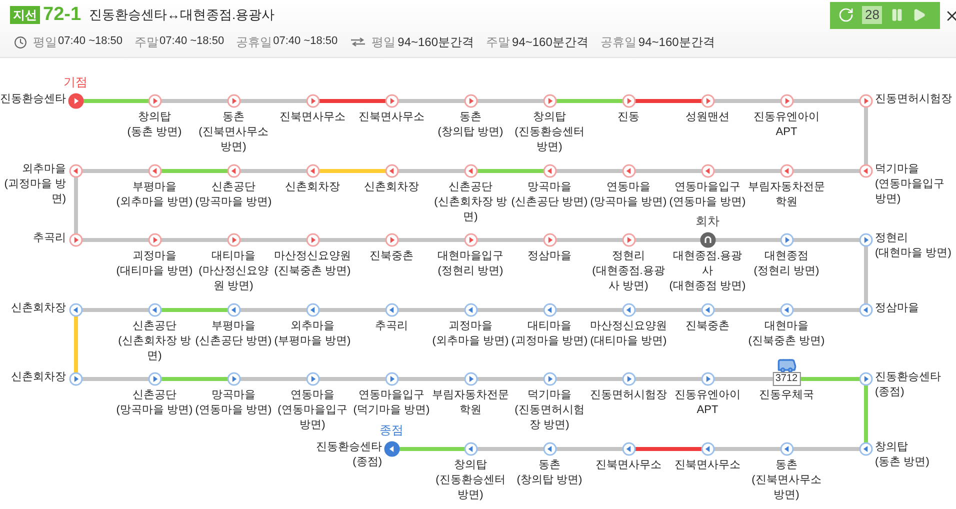 This screenshot has height=509, width=956. Describe the element at coordinates (628, 279) in the screenshot. I see `stop-direction-note: (대현종점.용광사 방면)` at that location.